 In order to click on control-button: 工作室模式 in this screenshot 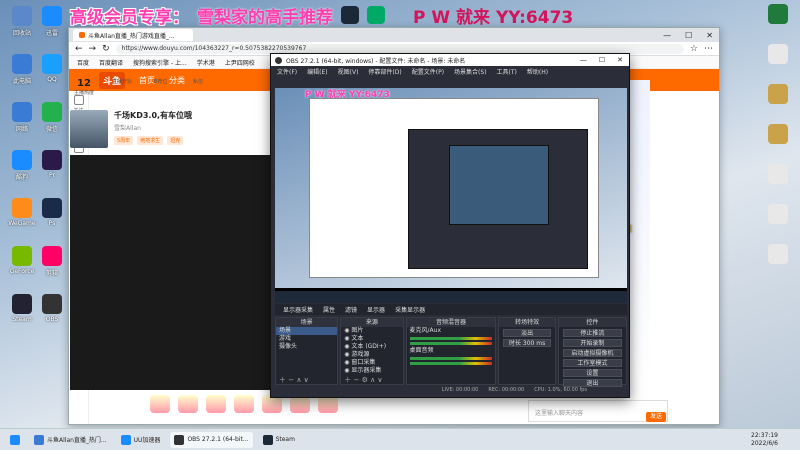, I will do `click(592, 363)`.